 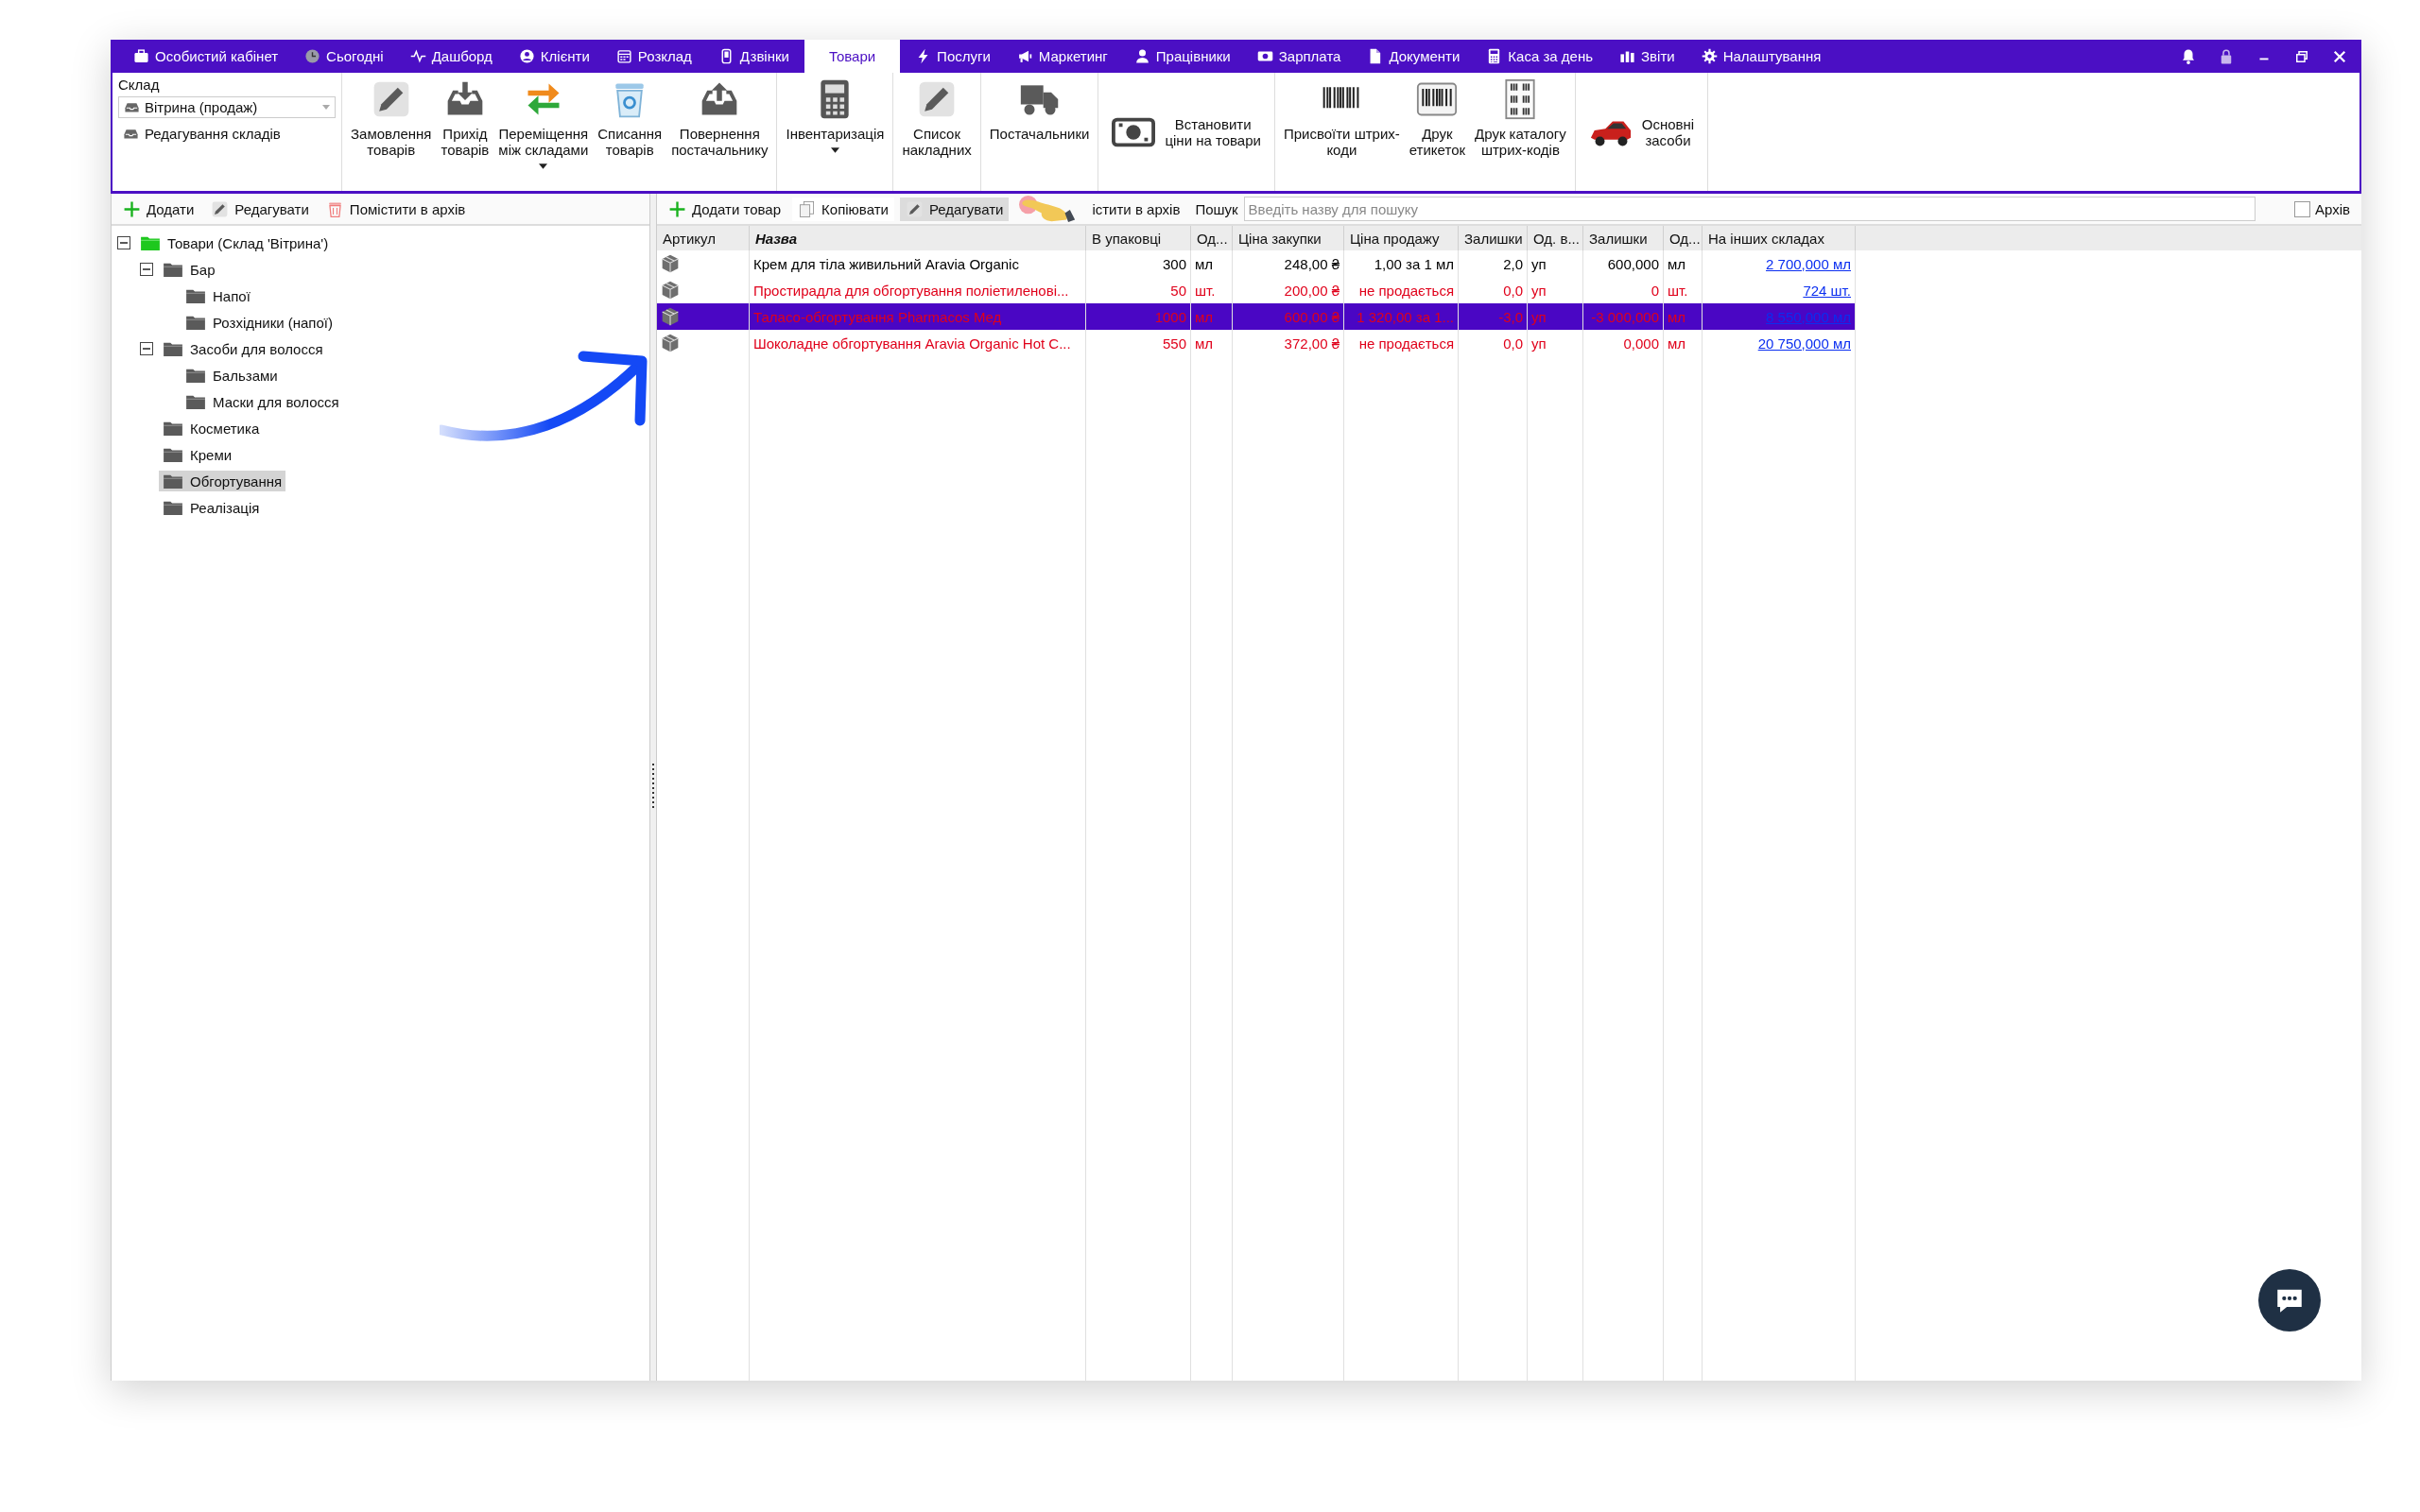 What do you see at coordinates (1633, 263) in the screenshot?
I see `table-cell: 600,000` at bounding box center [1633, 263].